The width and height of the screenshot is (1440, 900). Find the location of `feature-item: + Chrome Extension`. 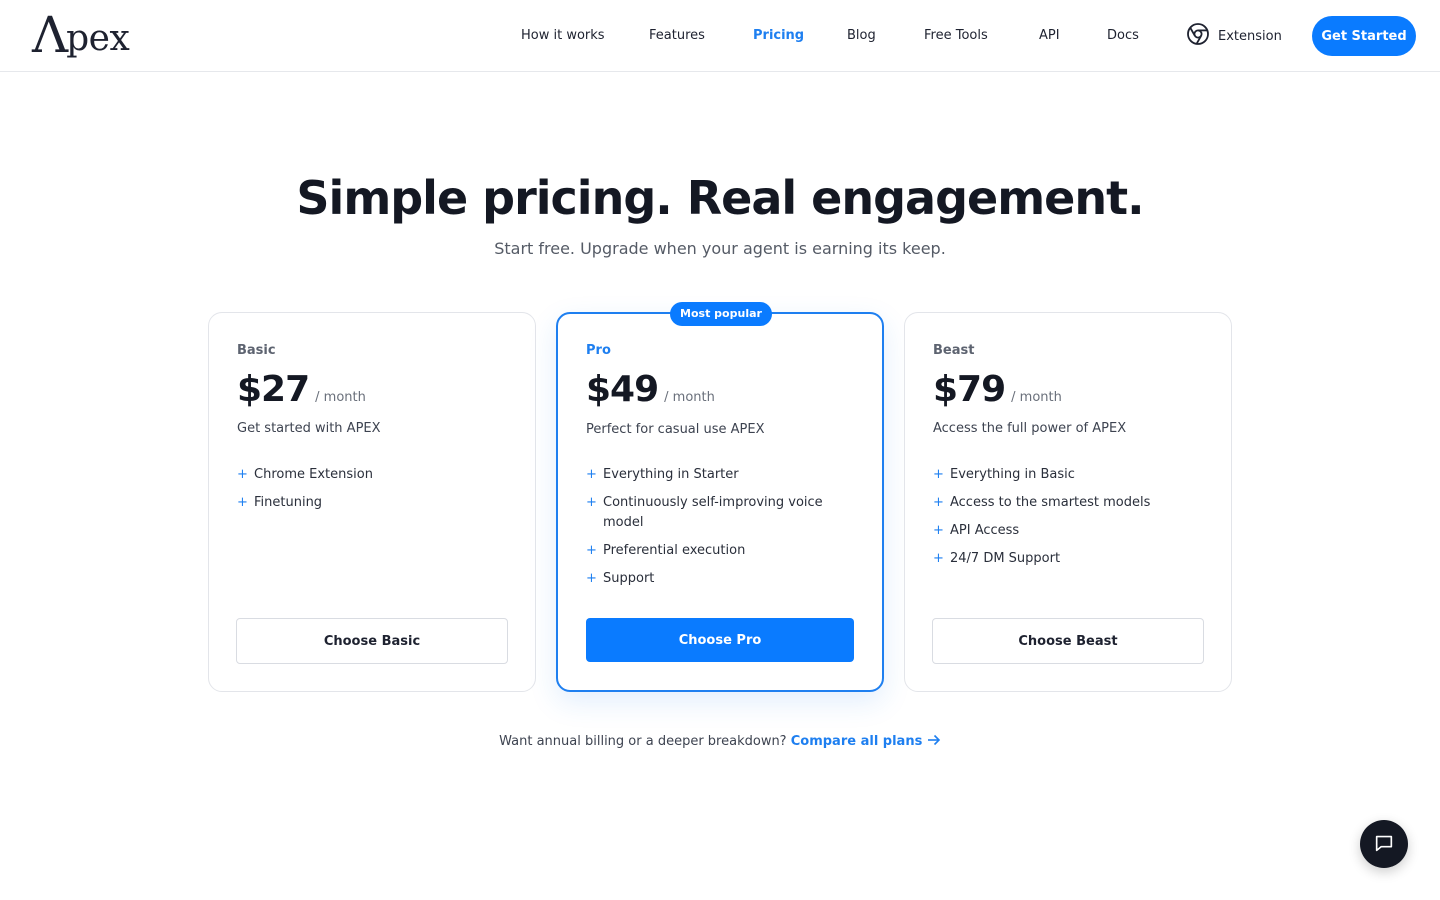

feature-item: + Chrome Extension is located at coordinates (372, 475).